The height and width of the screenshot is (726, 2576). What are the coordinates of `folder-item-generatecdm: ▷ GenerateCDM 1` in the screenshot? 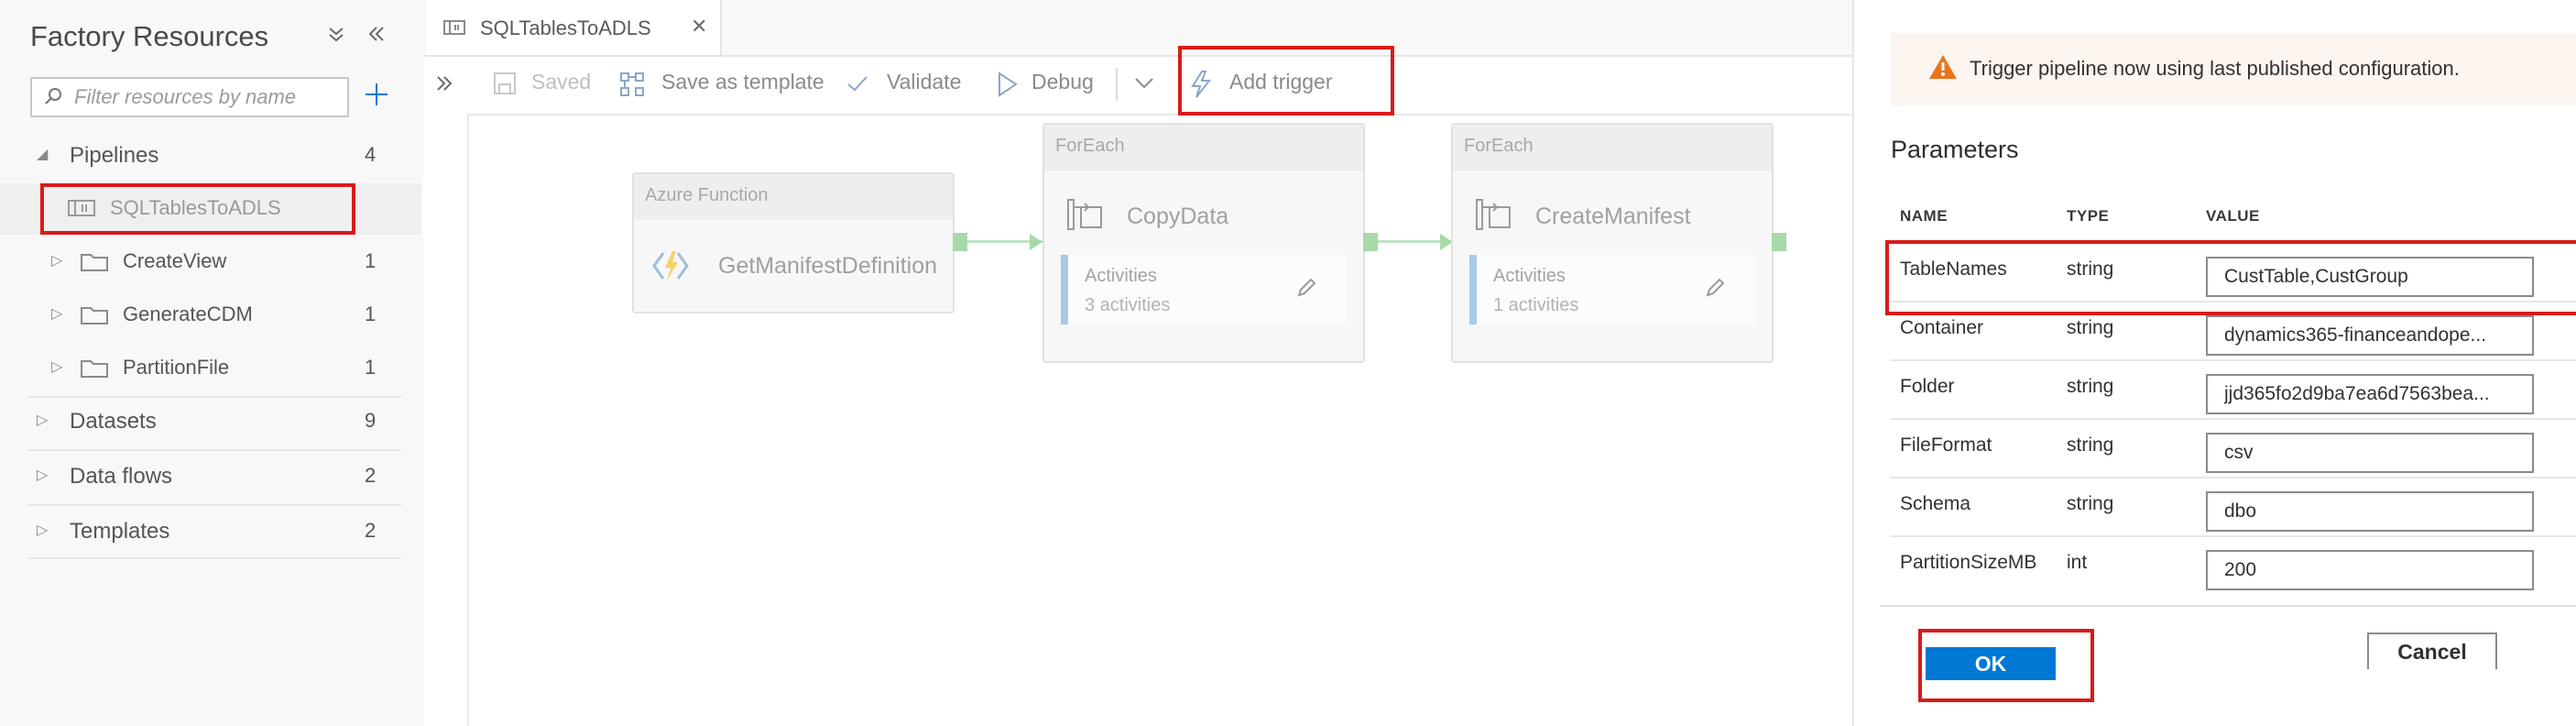 It's located at (201, 315).